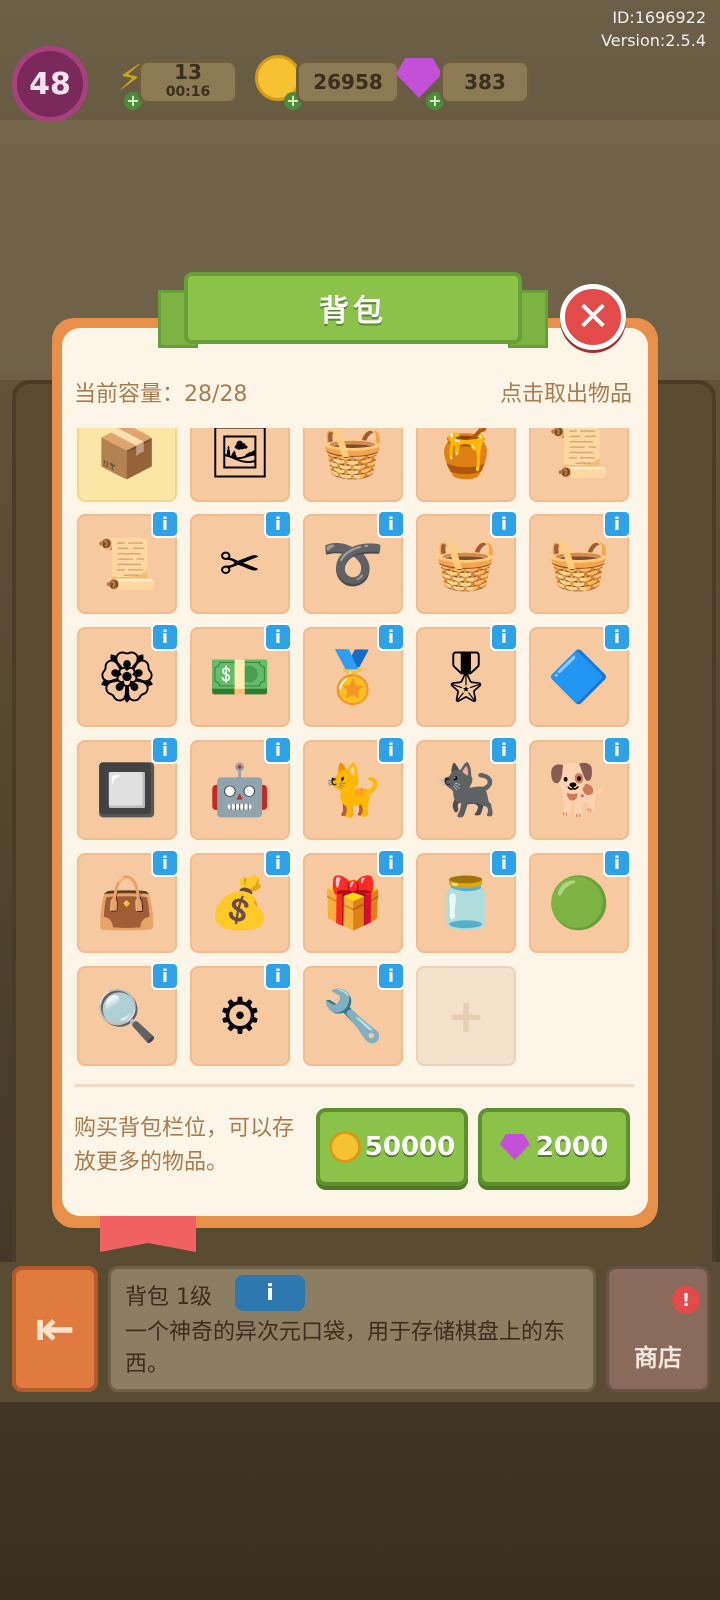 The height and width of the screenshot is (1600, 720). I want to click on version-label: Version:2.5.4, so click(653, 40).